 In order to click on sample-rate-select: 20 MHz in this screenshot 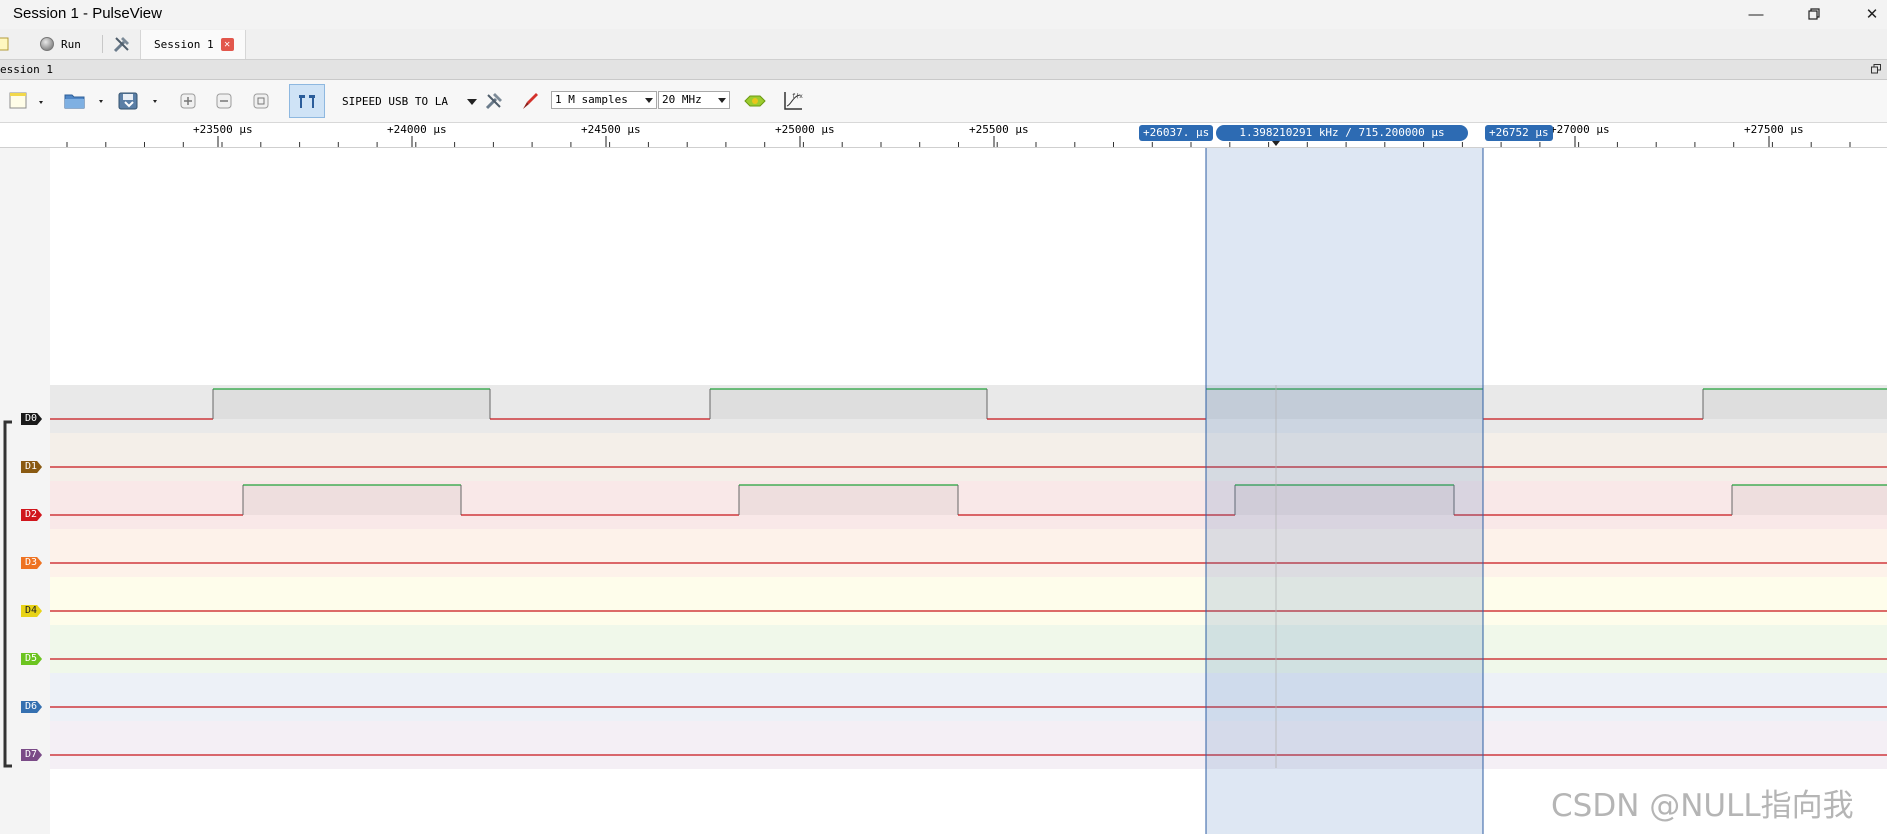, I will do `click(694, 100)`.